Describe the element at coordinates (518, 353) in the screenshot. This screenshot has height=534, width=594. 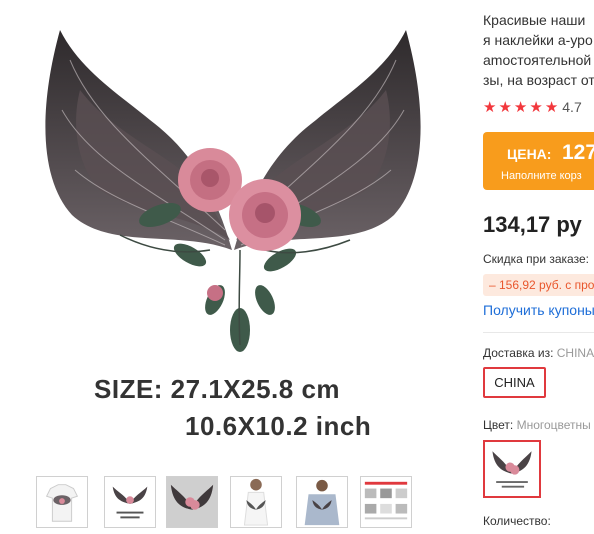
I see `shipping-label-text: Доставка из:` at that location.